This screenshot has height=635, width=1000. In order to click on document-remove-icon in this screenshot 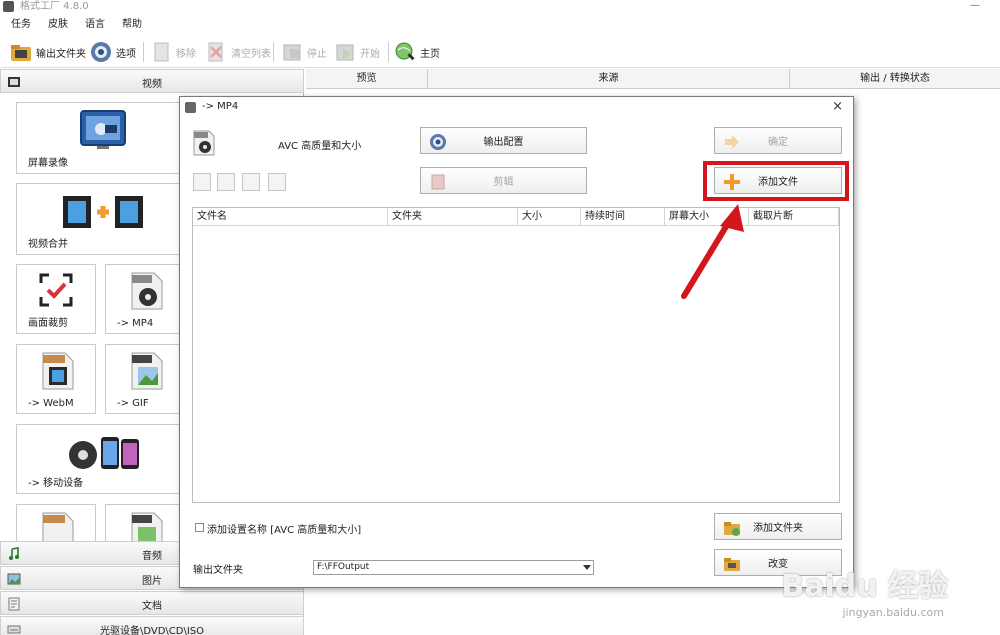, I will do `click(161, 52)`.